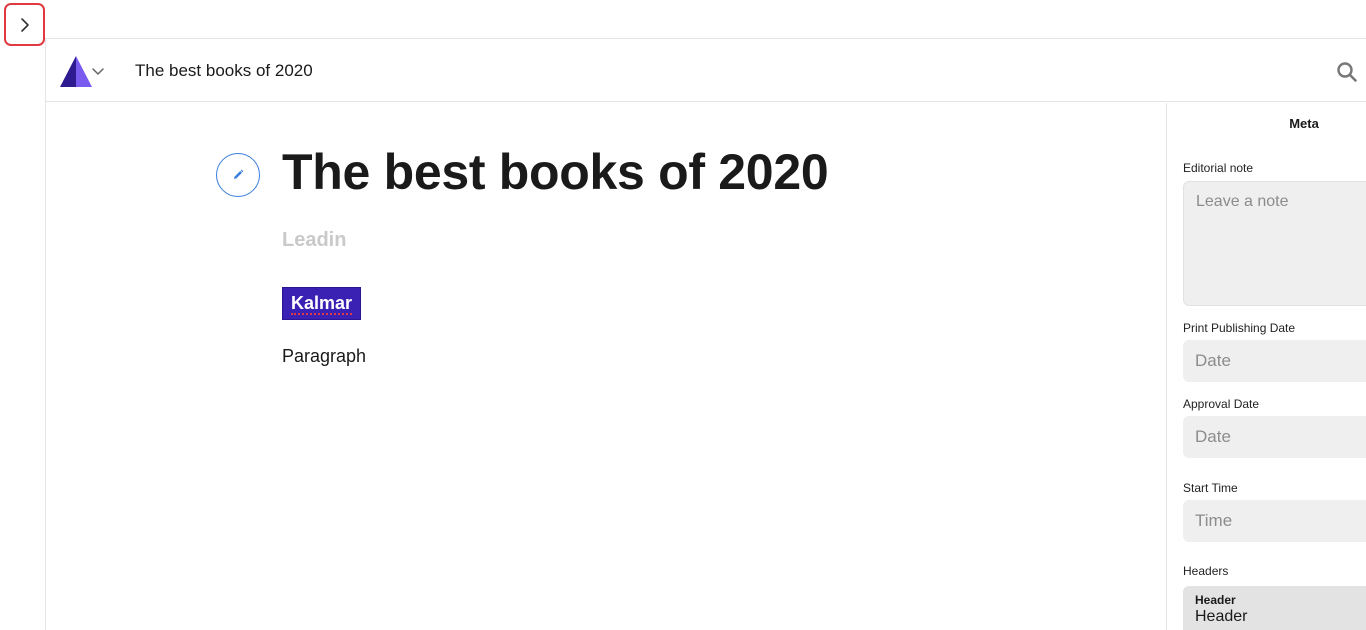 This screenshot has width=1366, height=630. I want to click on pencil-icon, so click(239, 174).